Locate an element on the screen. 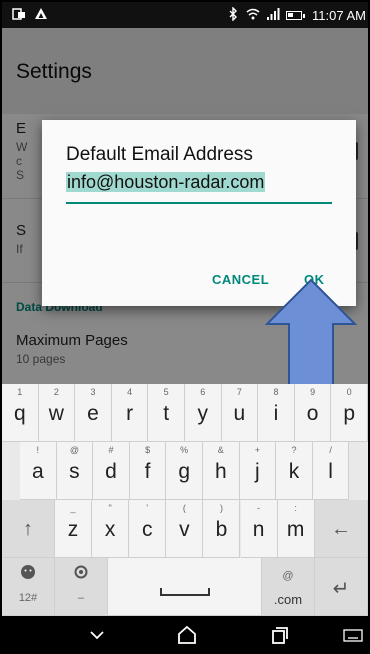  key-label: d is located at coordinates (111, 471).